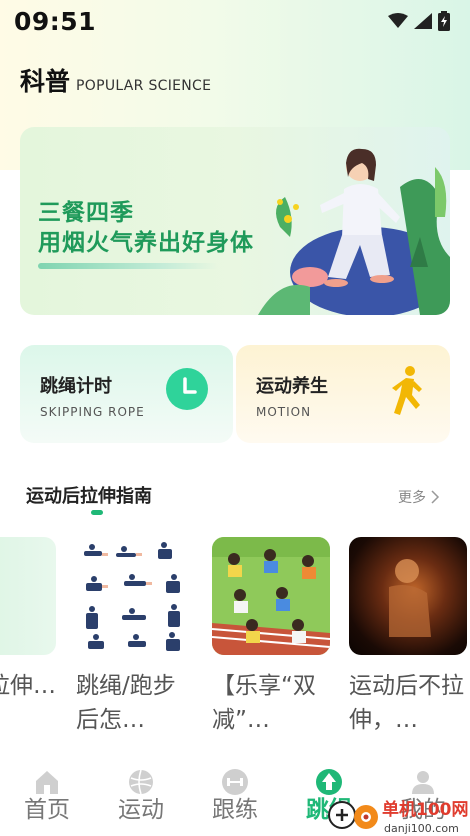  I want to click on tai-chi-illustration, so click(354, 231).